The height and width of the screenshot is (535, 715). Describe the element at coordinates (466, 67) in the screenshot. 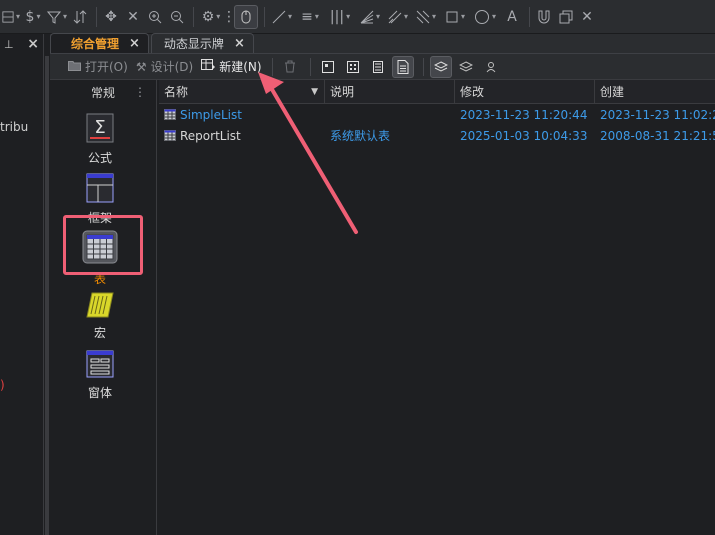

I see `layers-outline-icon` at that location.